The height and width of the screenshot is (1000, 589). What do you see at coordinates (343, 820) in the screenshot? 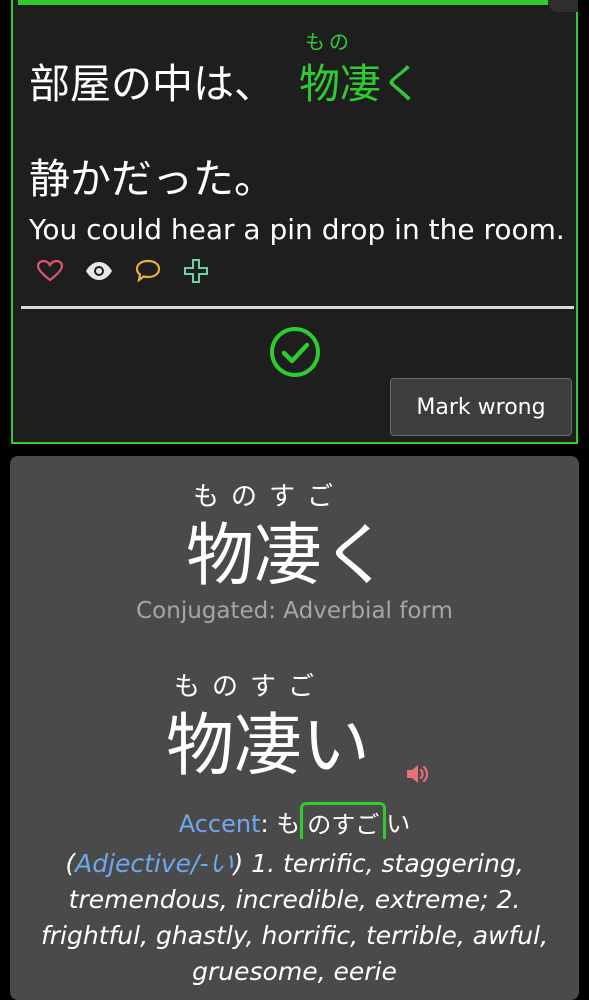
I see `accent-high-pitch: のすご` at bounding box center [343, 820].